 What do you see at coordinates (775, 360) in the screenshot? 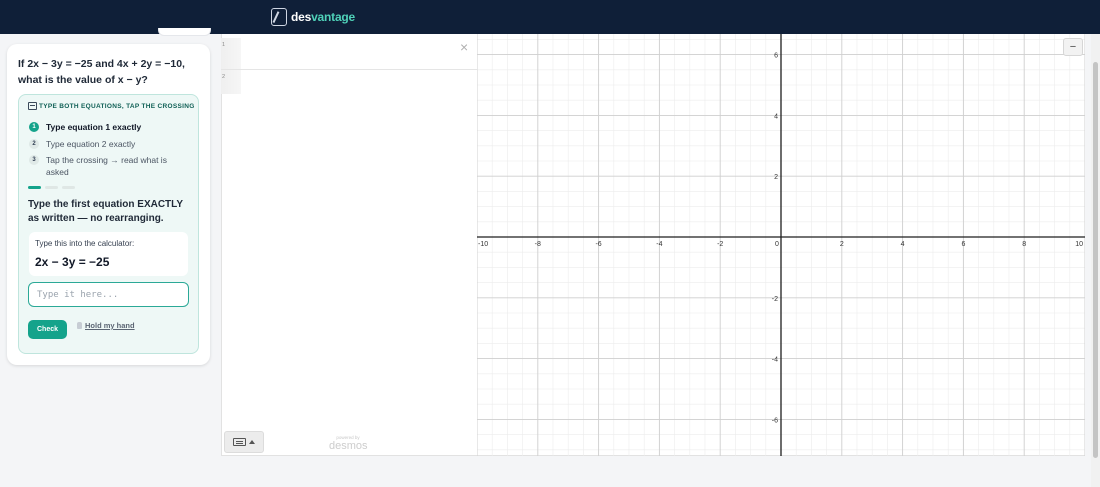
I see `y-tick-label: -4` at bounding box center [775, 360].